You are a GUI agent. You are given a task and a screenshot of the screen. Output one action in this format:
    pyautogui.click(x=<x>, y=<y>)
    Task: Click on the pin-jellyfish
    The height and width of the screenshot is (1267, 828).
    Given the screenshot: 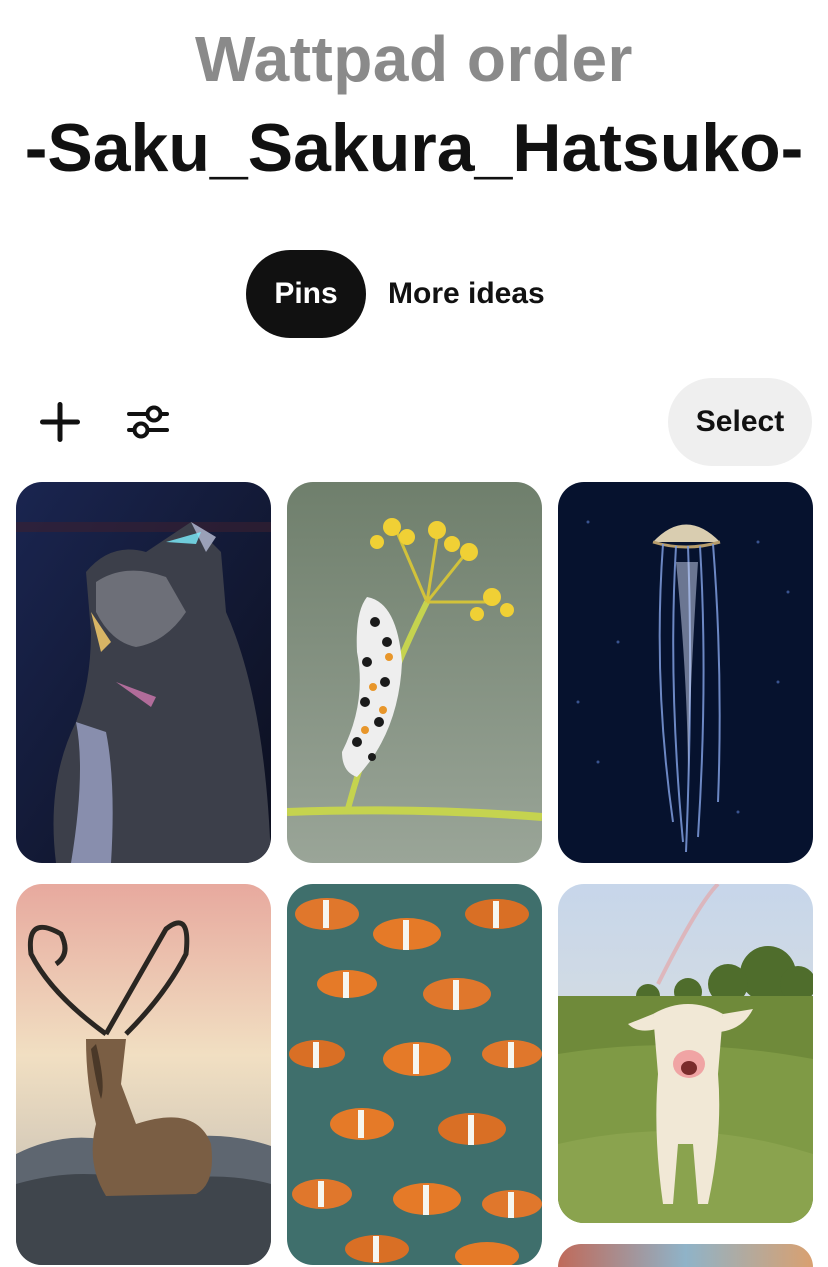 What is the action you would take?
    pyautogui.click(x=685, y=672)
    